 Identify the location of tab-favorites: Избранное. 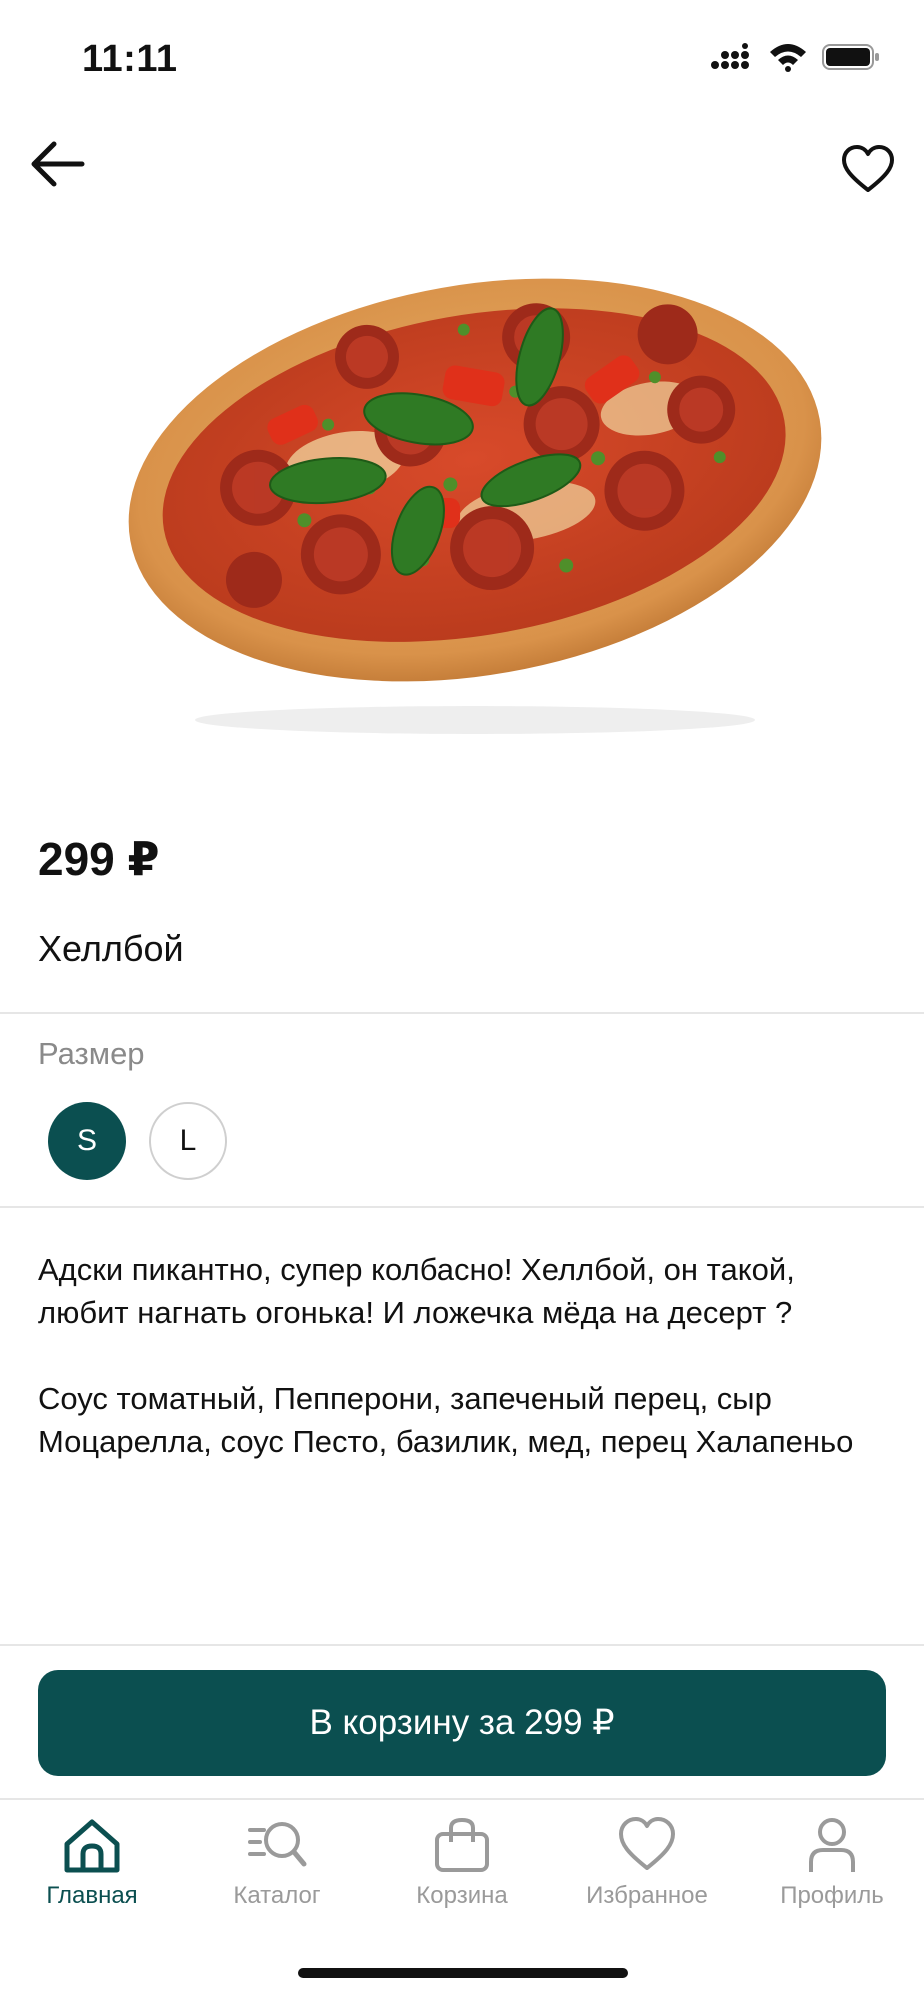
(647, 1862).